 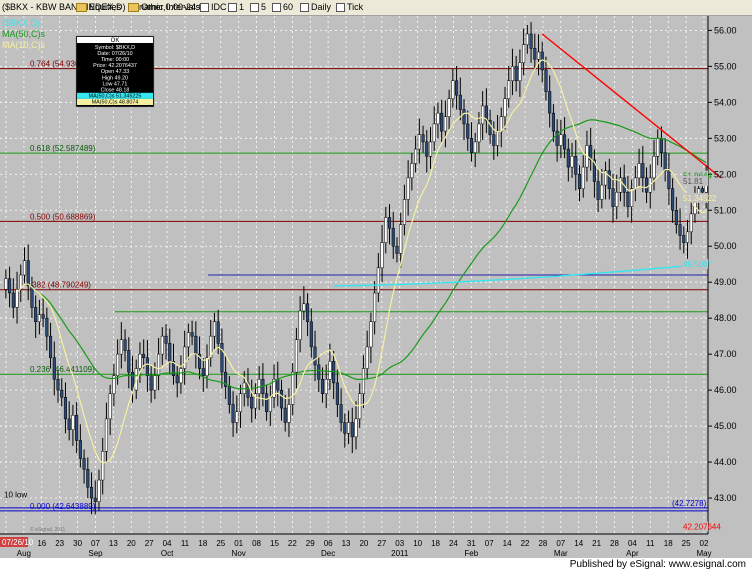 What do you see at coordinates (115, 91) in the screenshot?
I see `info-row: Close 48.18` at bounding box center [115, 91].